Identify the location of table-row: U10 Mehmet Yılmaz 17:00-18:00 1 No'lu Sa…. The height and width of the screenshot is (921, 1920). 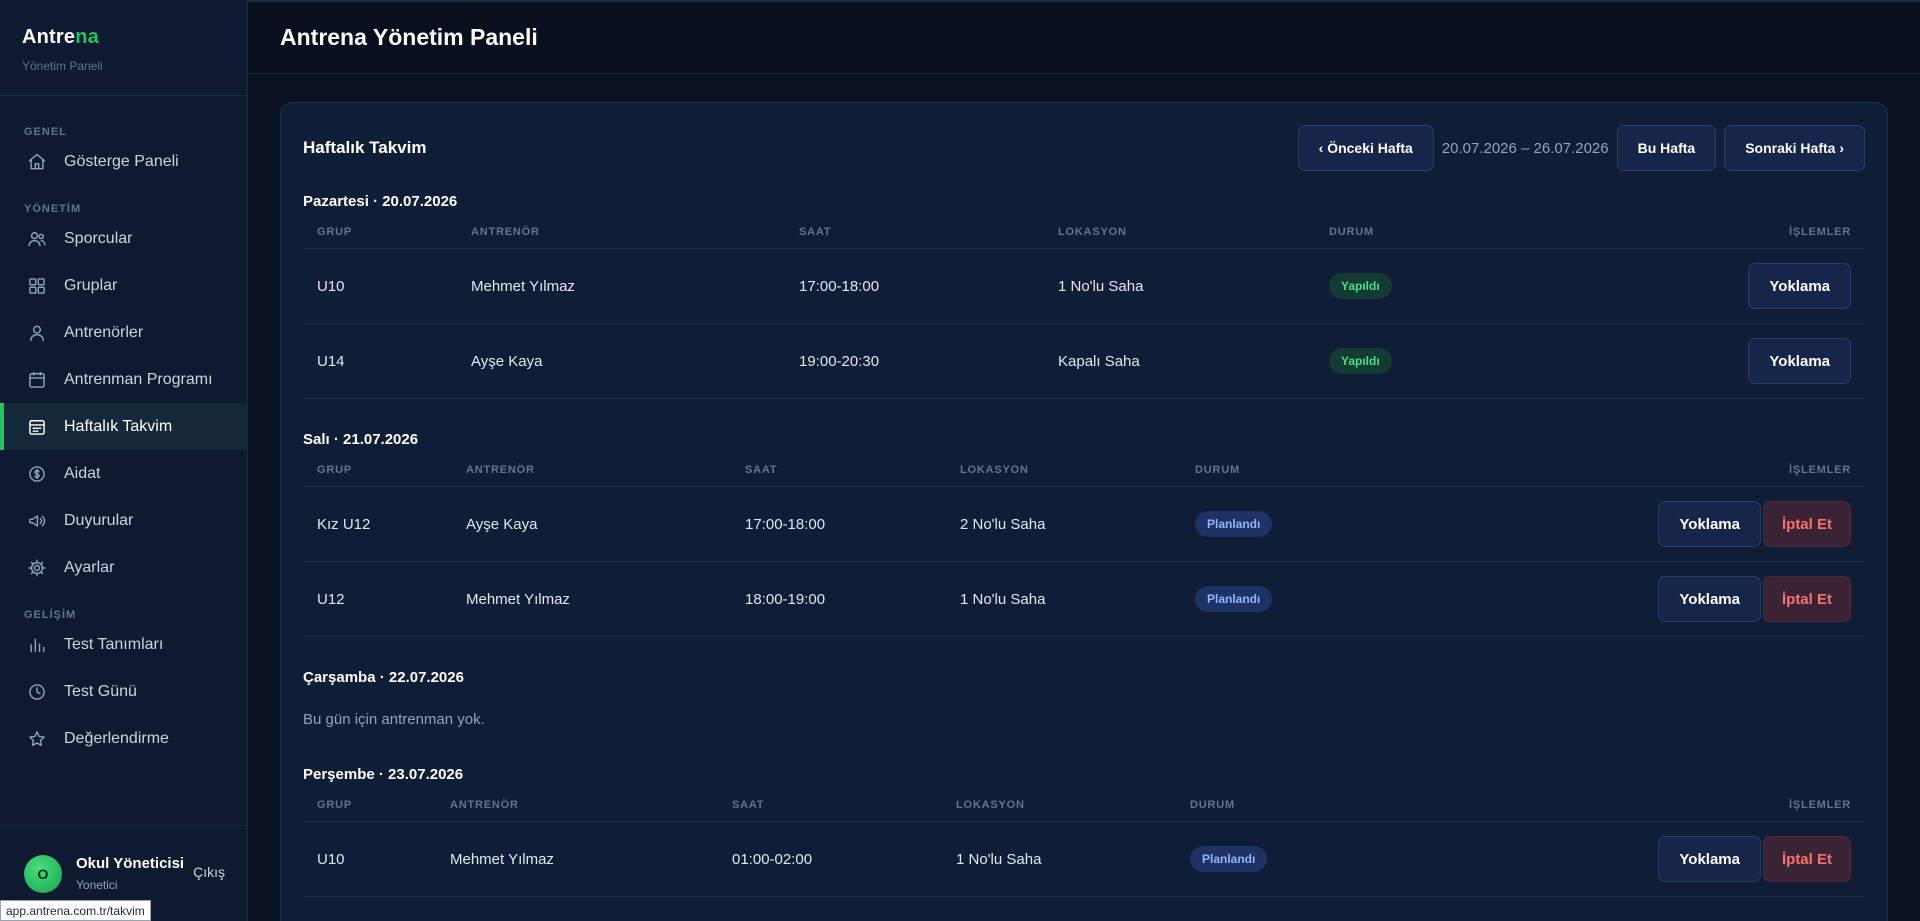
(1084, 286).